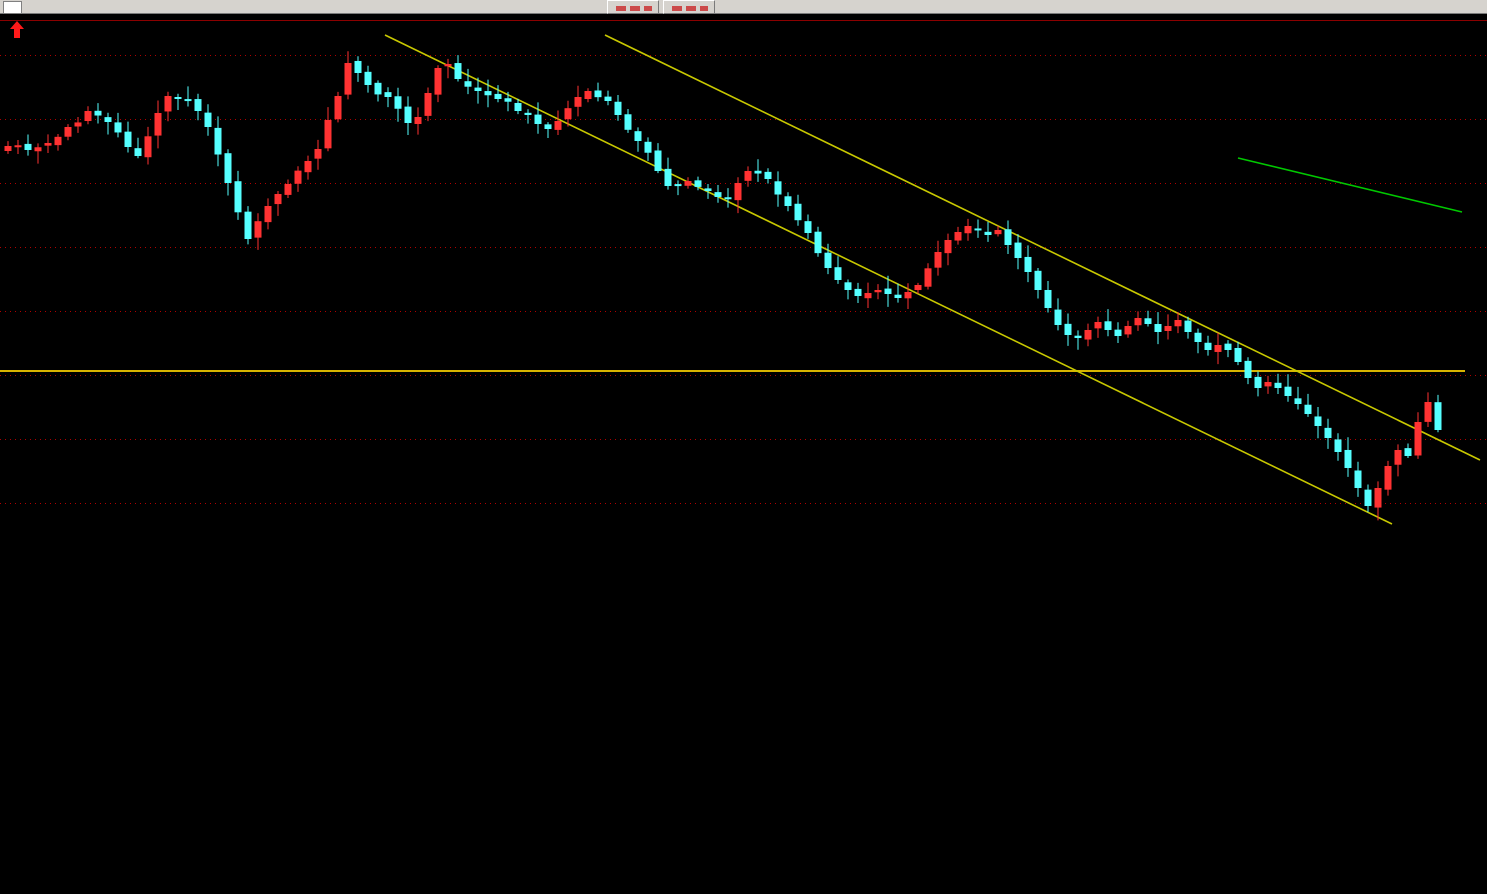  I want to click on ma20-readout, so click(58, 29).